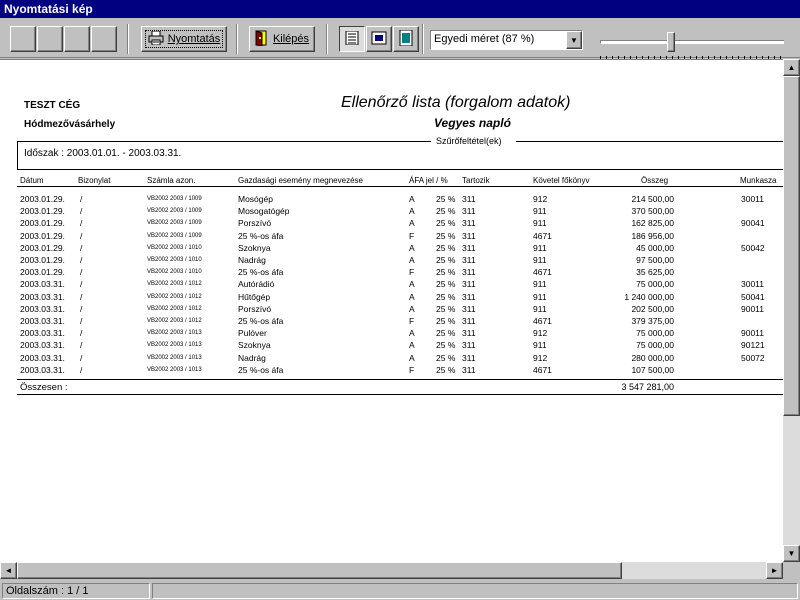 This screenshot has height=600, width=800. Describe the element at coordinates (224, 141) in the screenshot. I see `filter-frame-top-left` at that location.